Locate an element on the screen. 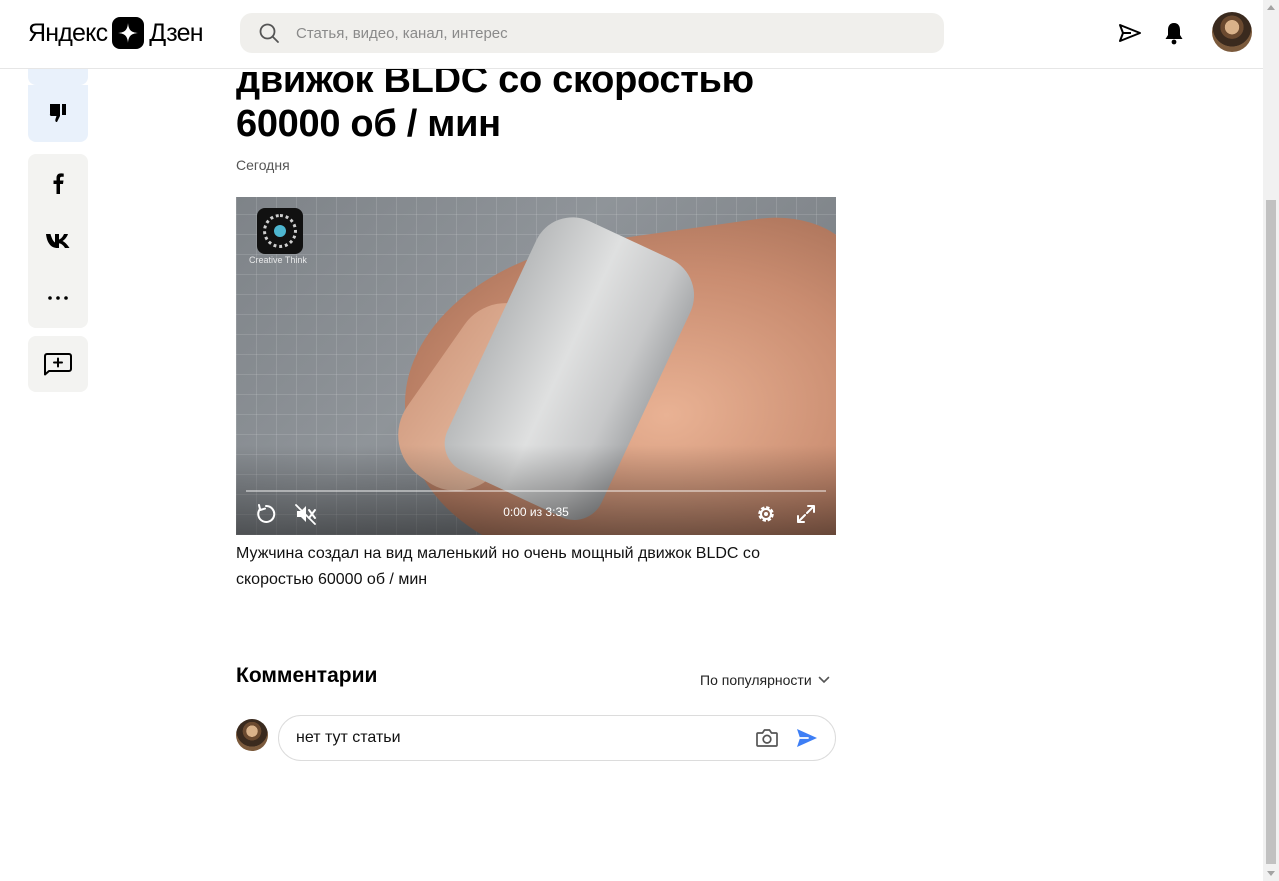 This screenshot has width=1279, height=881. search-icon is located at coordinates (269, 33).